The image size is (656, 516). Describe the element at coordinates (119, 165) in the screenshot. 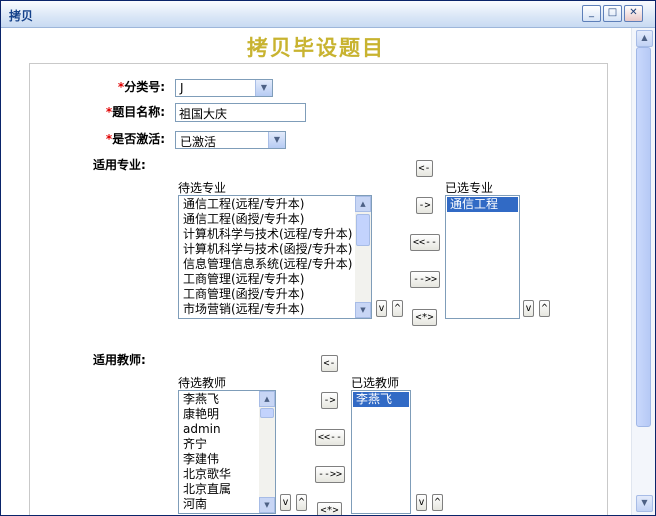

I see `majors-label: 适用专业:` at that location.